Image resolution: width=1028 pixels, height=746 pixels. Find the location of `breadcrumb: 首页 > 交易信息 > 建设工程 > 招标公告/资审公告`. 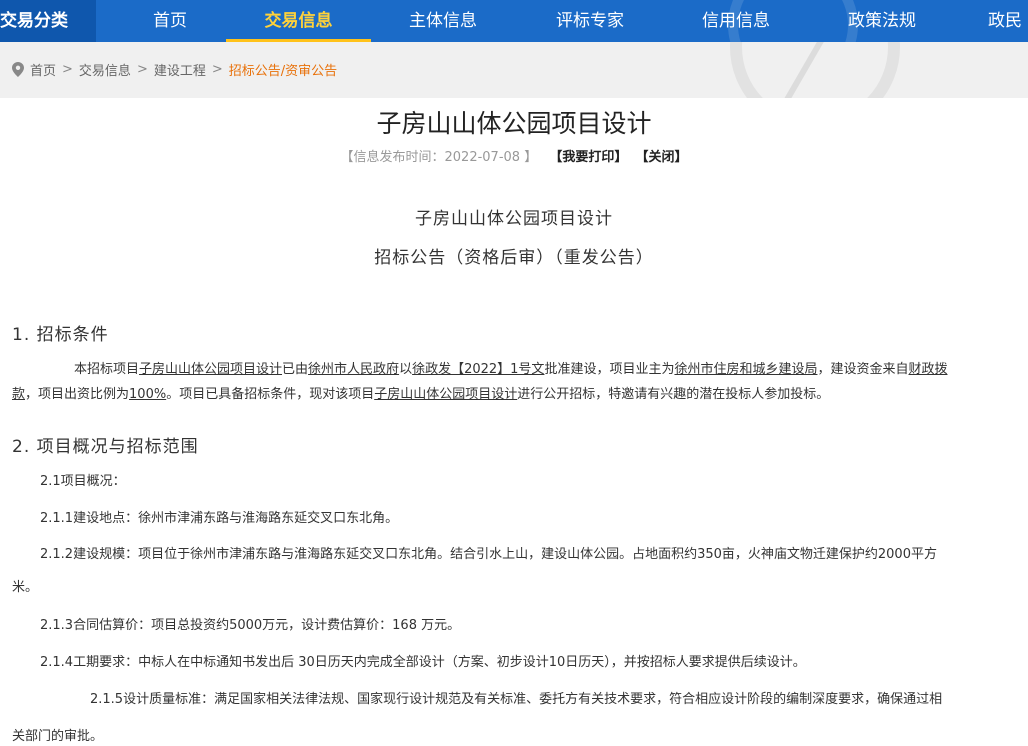

breadcrumb: 首页 > 交易信息 > 建设工程 > 招标公告/资审公告 is located at coordinates (174, 69).